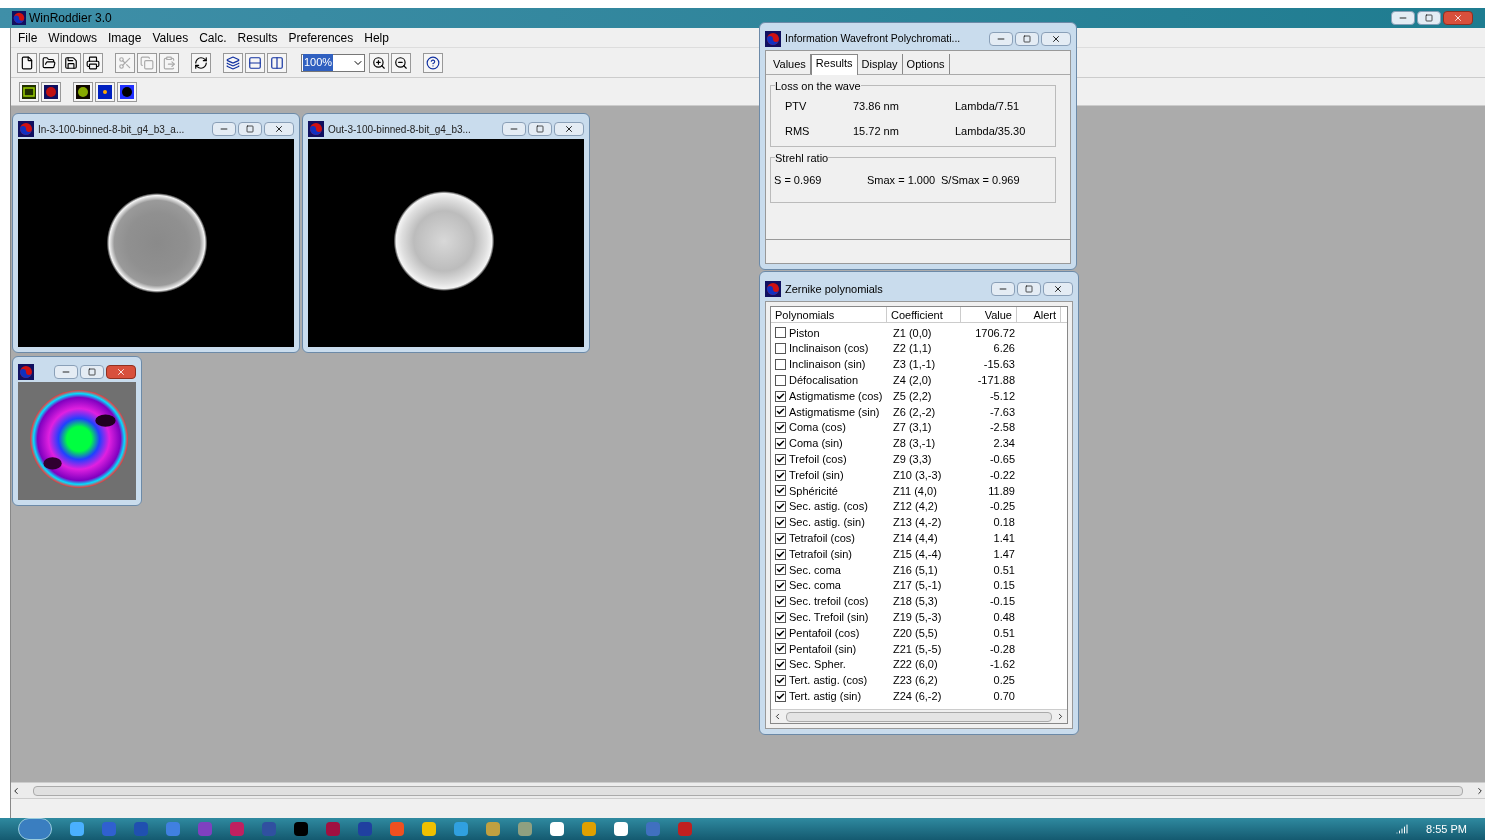 This screenshot has height=840, width=1485. Describe the element at coordinates (880, 64) in the screenshot. I see `tab: Display` at that location.